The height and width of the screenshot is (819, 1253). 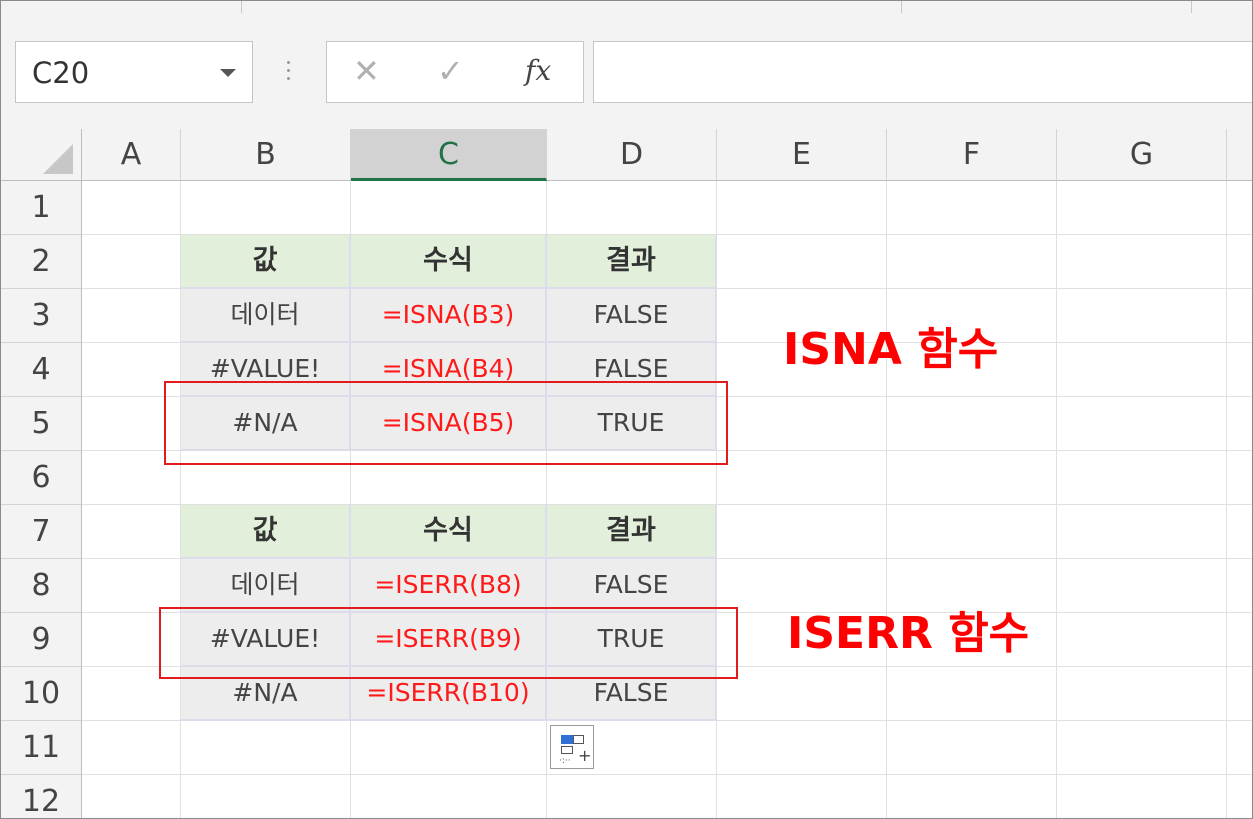 What do you see at coordinates (41, 155) in the screenshot?
I see `select-all-corner-icon` at bounding box center [41, 155].